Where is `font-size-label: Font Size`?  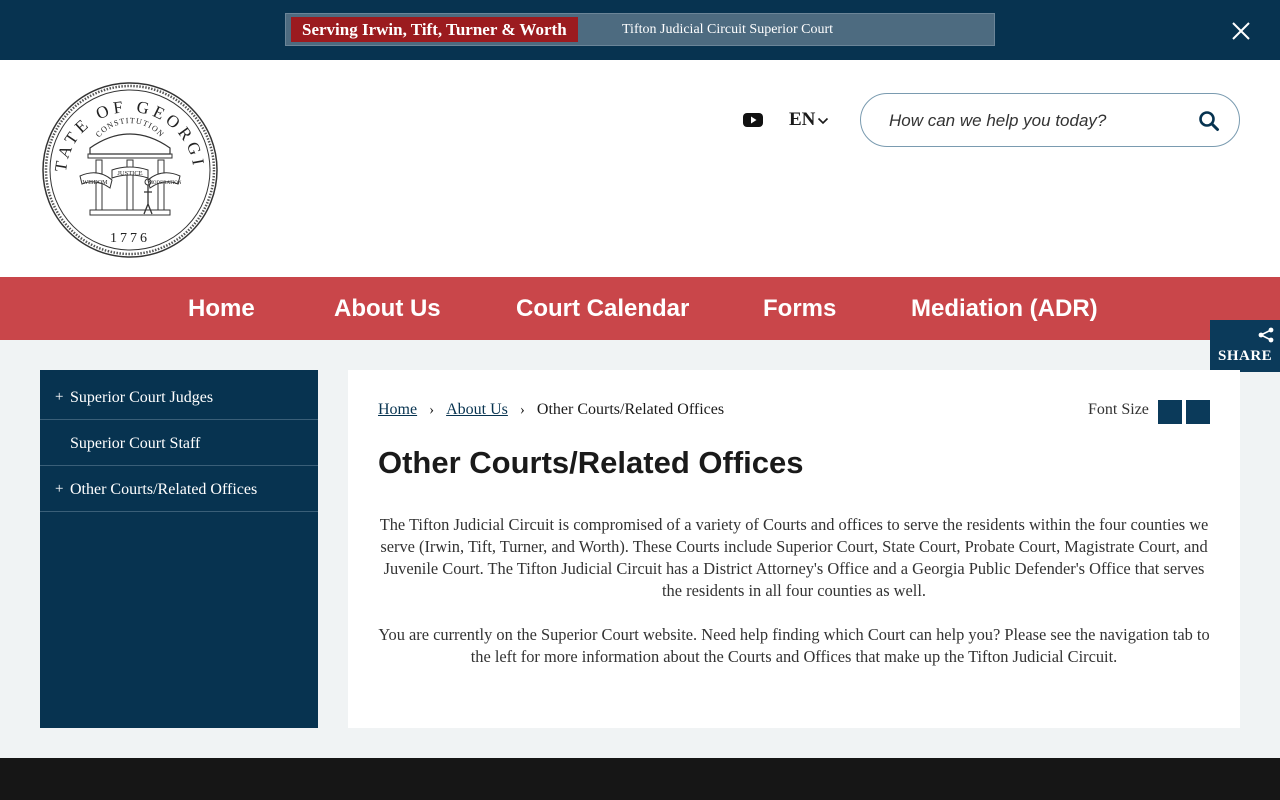 font-size-label: Font Size is located at coordinates (1118, 409).